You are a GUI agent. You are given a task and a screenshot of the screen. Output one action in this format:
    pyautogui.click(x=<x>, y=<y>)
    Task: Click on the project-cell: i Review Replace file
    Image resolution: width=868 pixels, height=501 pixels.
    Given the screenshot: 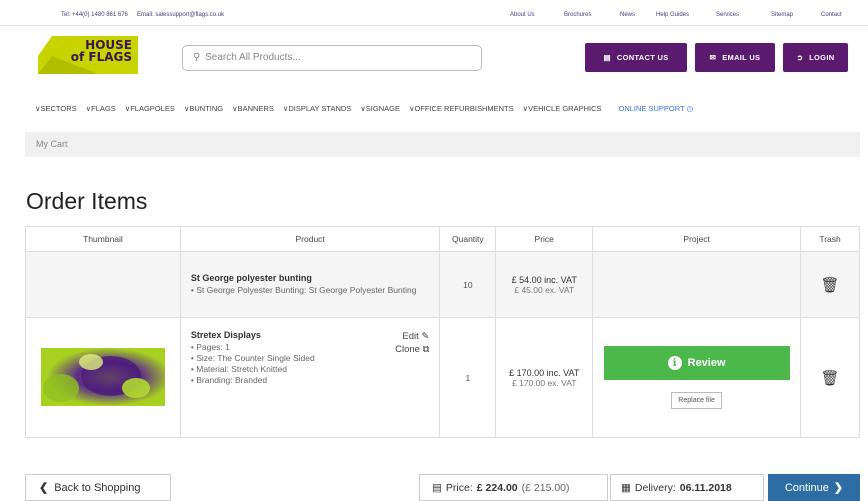 What is the action you would take?
    pyautogui.click(x=697, y=377)
    